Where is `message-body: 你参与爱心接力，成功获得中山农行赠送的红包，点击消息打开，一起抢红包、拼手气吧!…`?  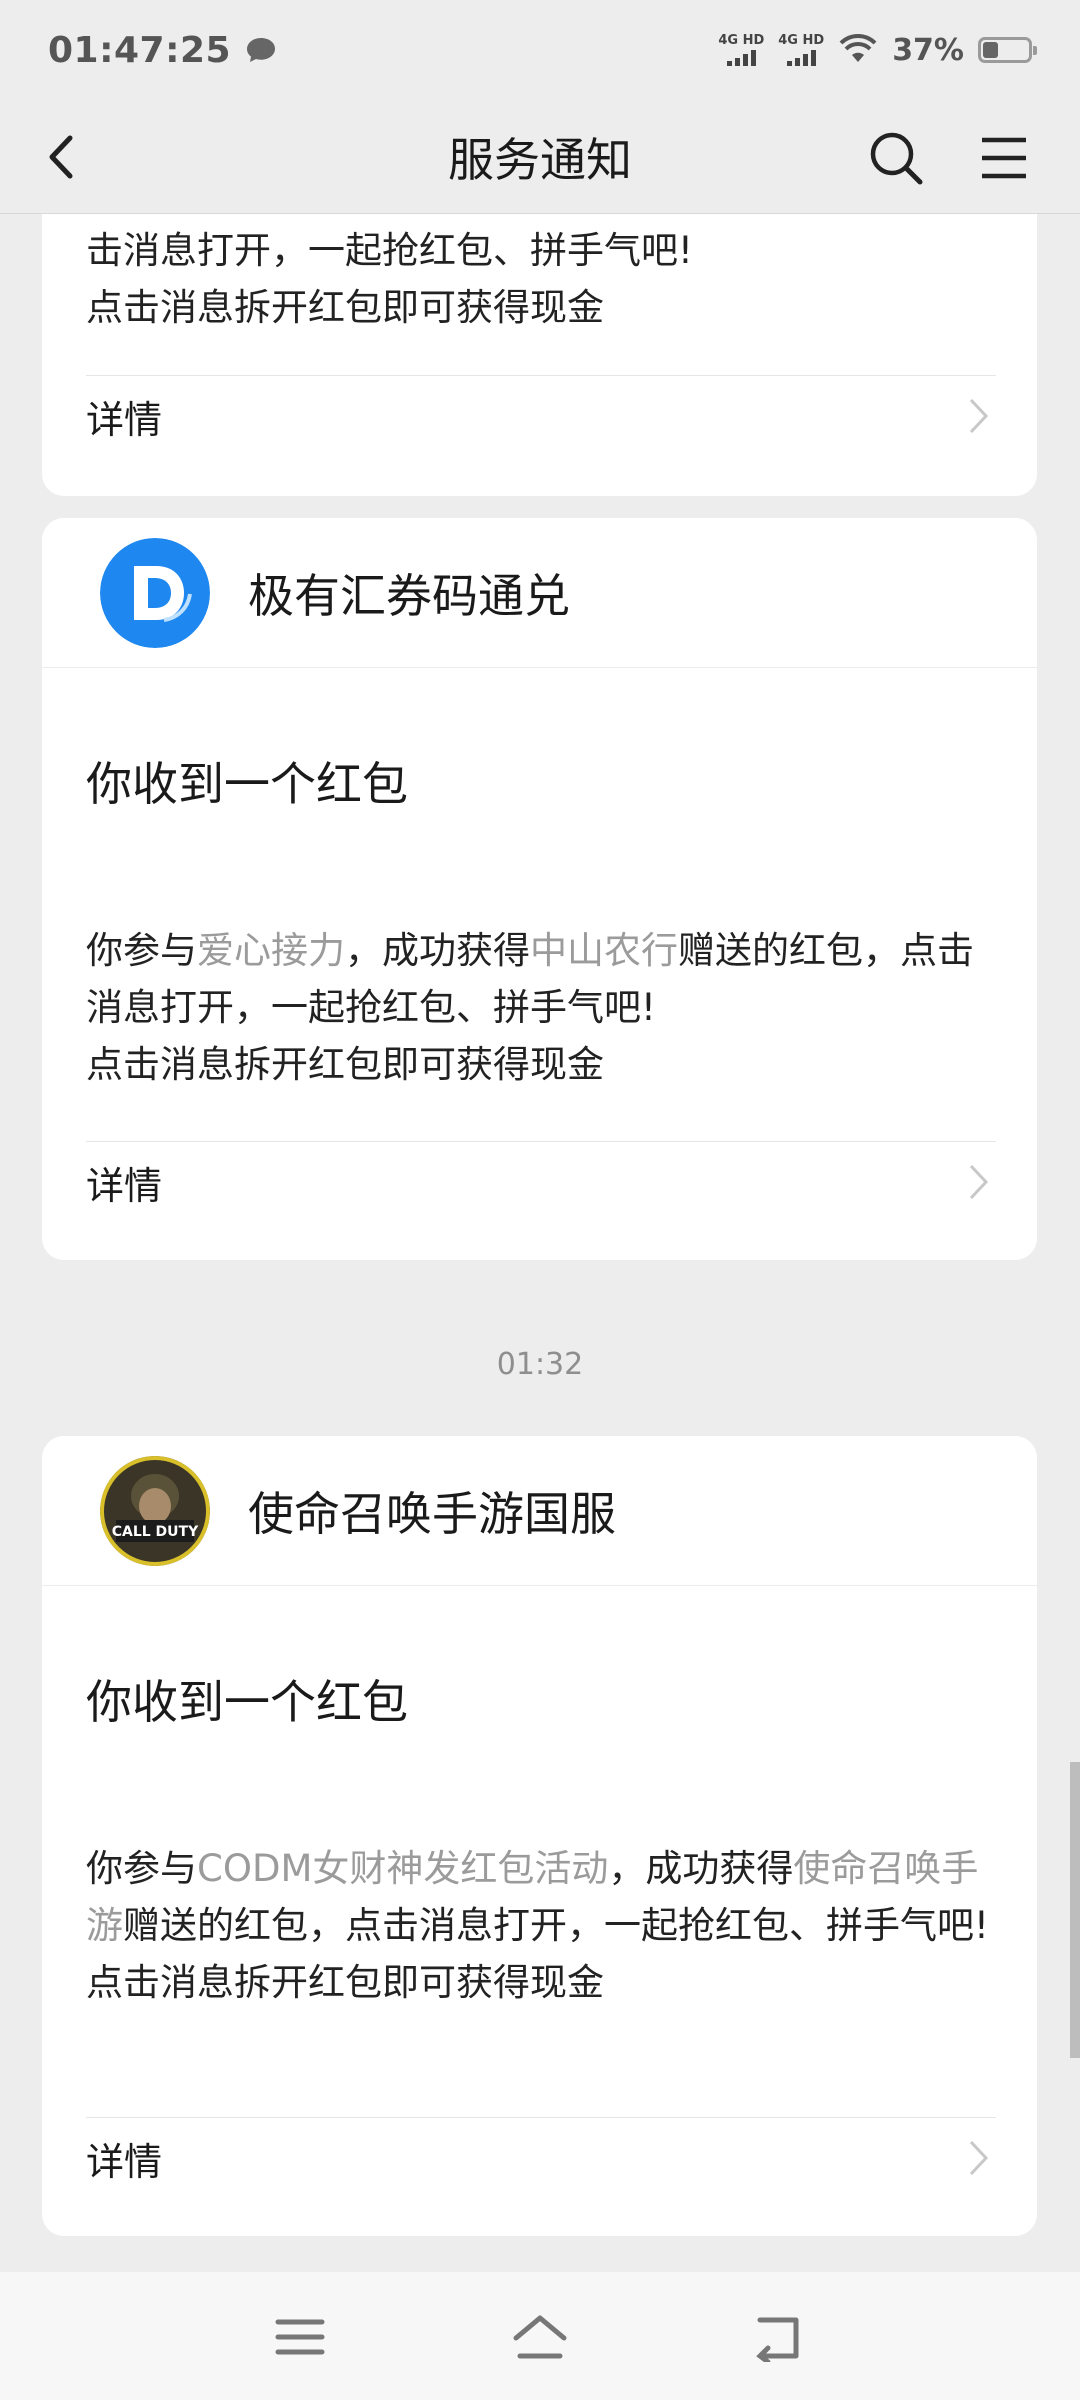
message-body: 你参与爱心接力，成功获得中山农行赠送的红包，点击消息打开，一起抢红包、拼手气吧!… is located at coordinates (546, 1007).